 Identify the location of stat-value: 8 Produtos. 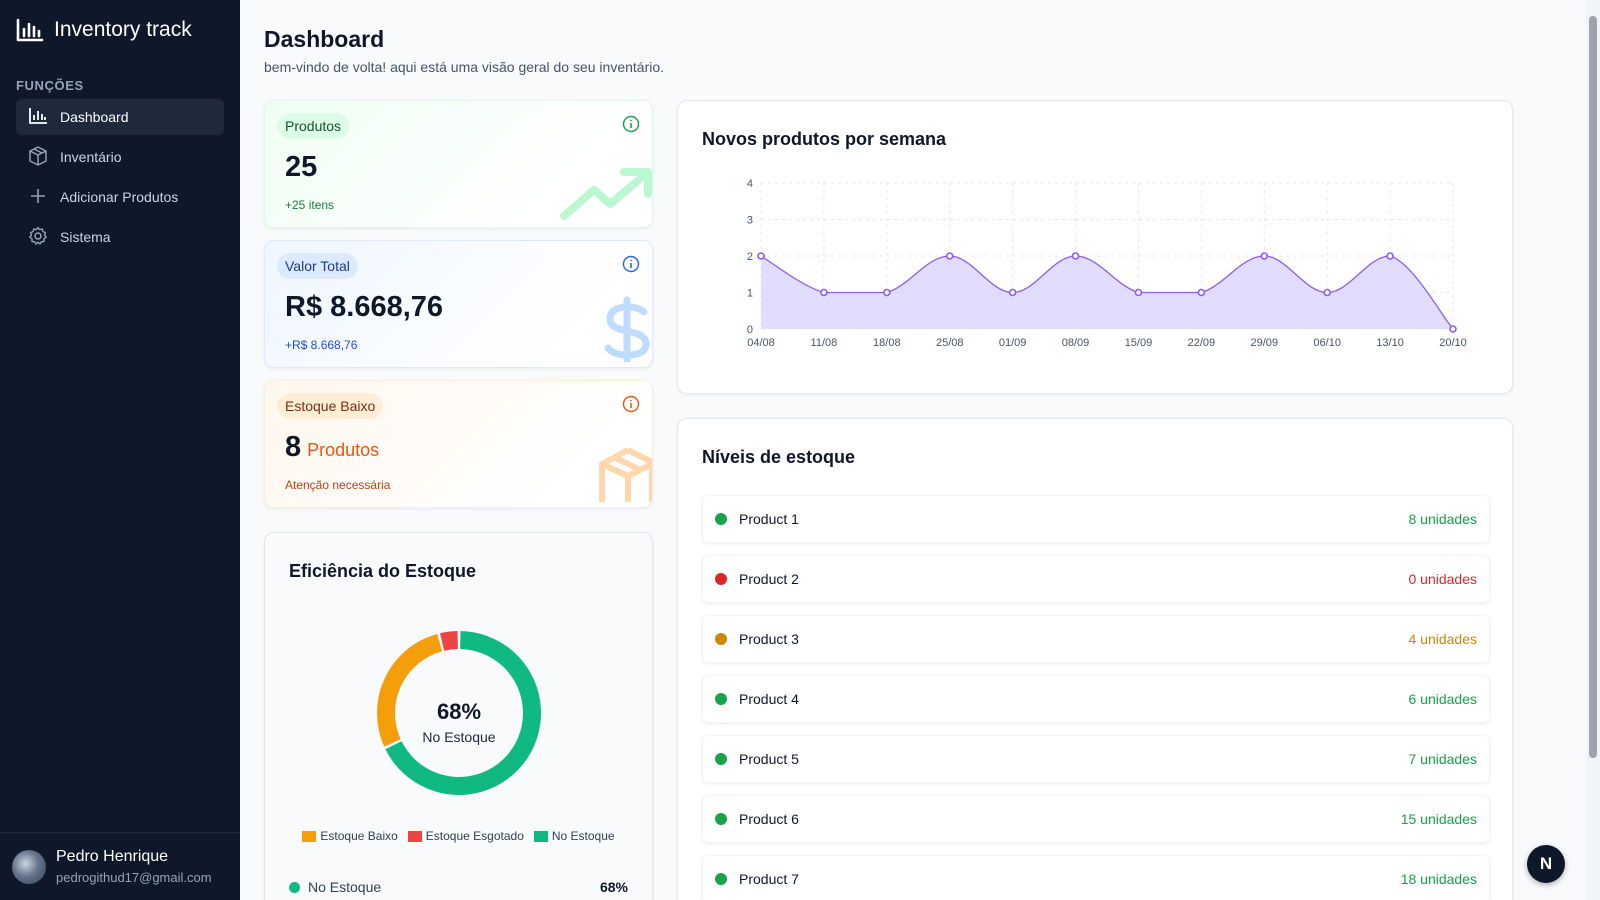
(332, 447).